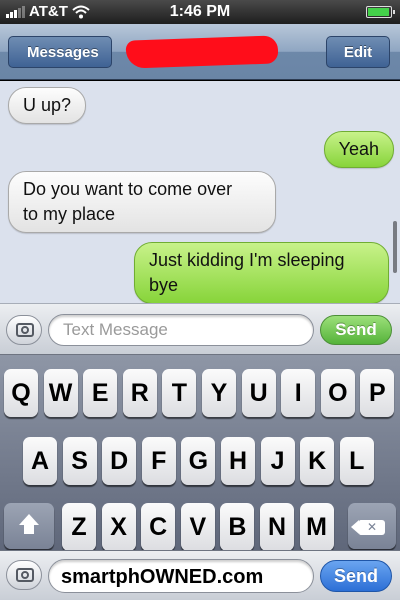 This screenshot has height=600, width=400. What do you see at coordinates (197, 527) in the screenshot?
I see `key-v: V` at bounding box center [197, 527].